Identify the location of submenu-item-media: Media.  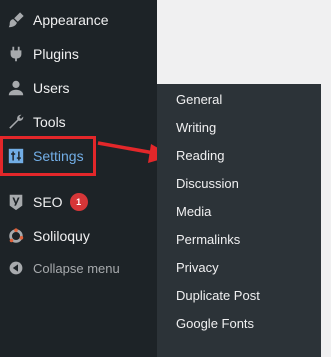
(193, 212).